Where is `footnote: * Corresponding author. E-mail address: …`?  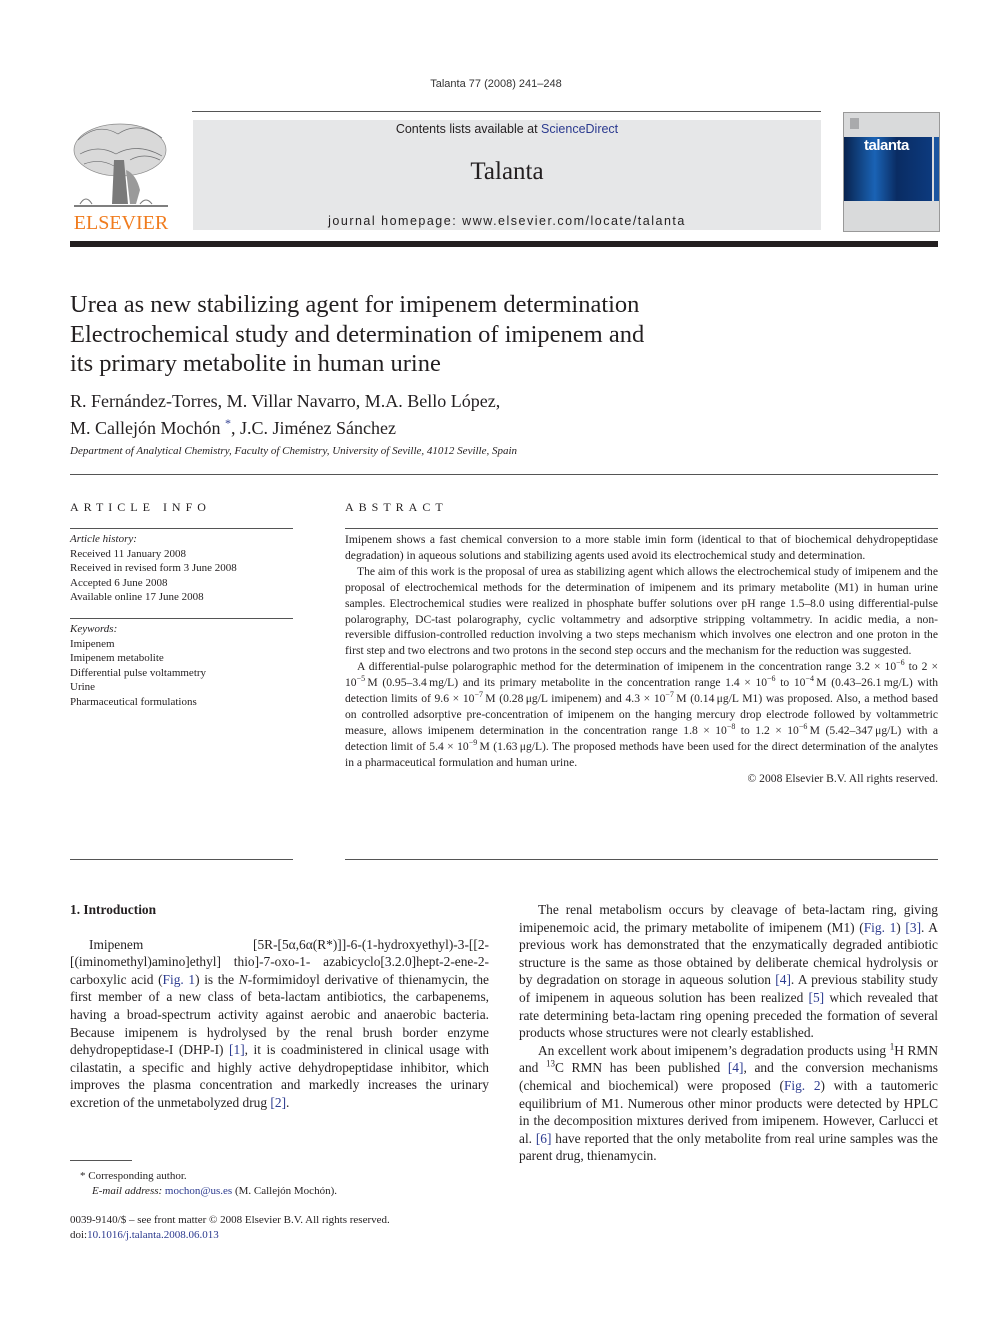 footnote: * Corresponding author. E-mail address: … is located at coordinates (280, 1183).